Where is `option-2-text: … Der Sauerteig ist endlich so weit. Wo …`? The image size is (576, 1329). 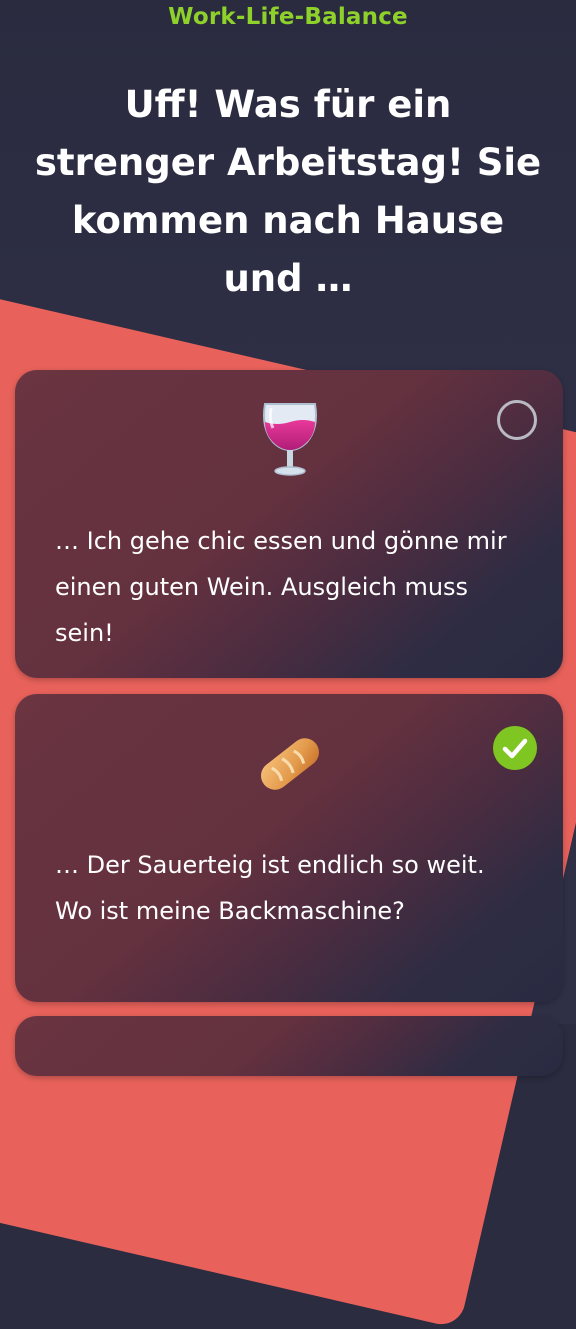
option-2-text: … Der Sauerteig ist endlich so weit. Wo … is located at coordinates (270, 888).